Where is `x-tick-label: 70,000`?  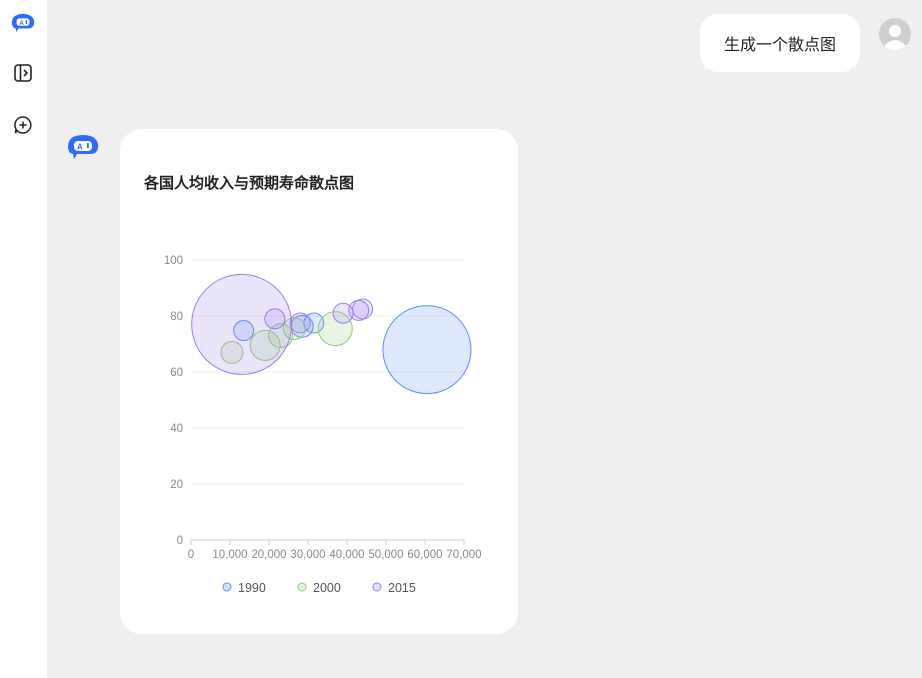
x-tick-label: 70,000 is located at coordinates (463, 555).